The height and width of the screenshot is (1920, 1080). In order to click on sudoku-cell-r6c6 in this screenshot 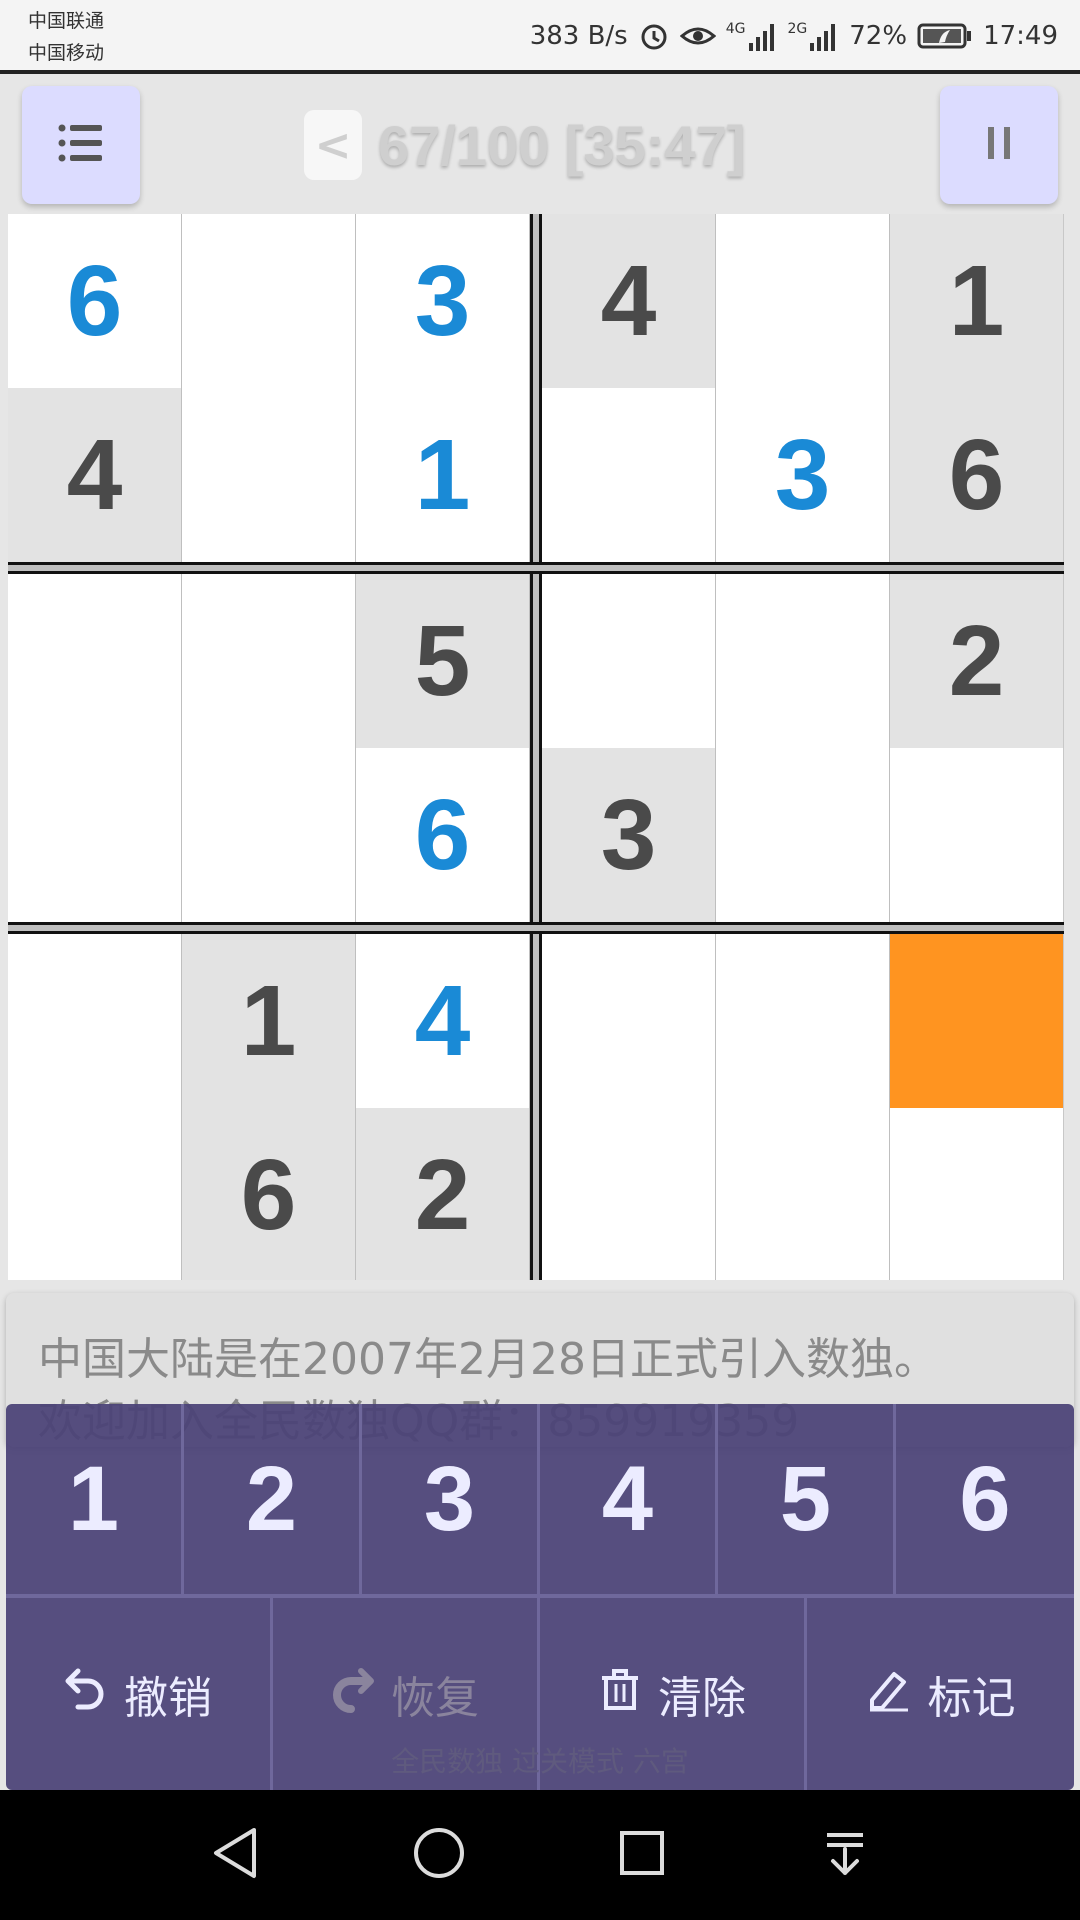, I will do `click(976, 1194)`.